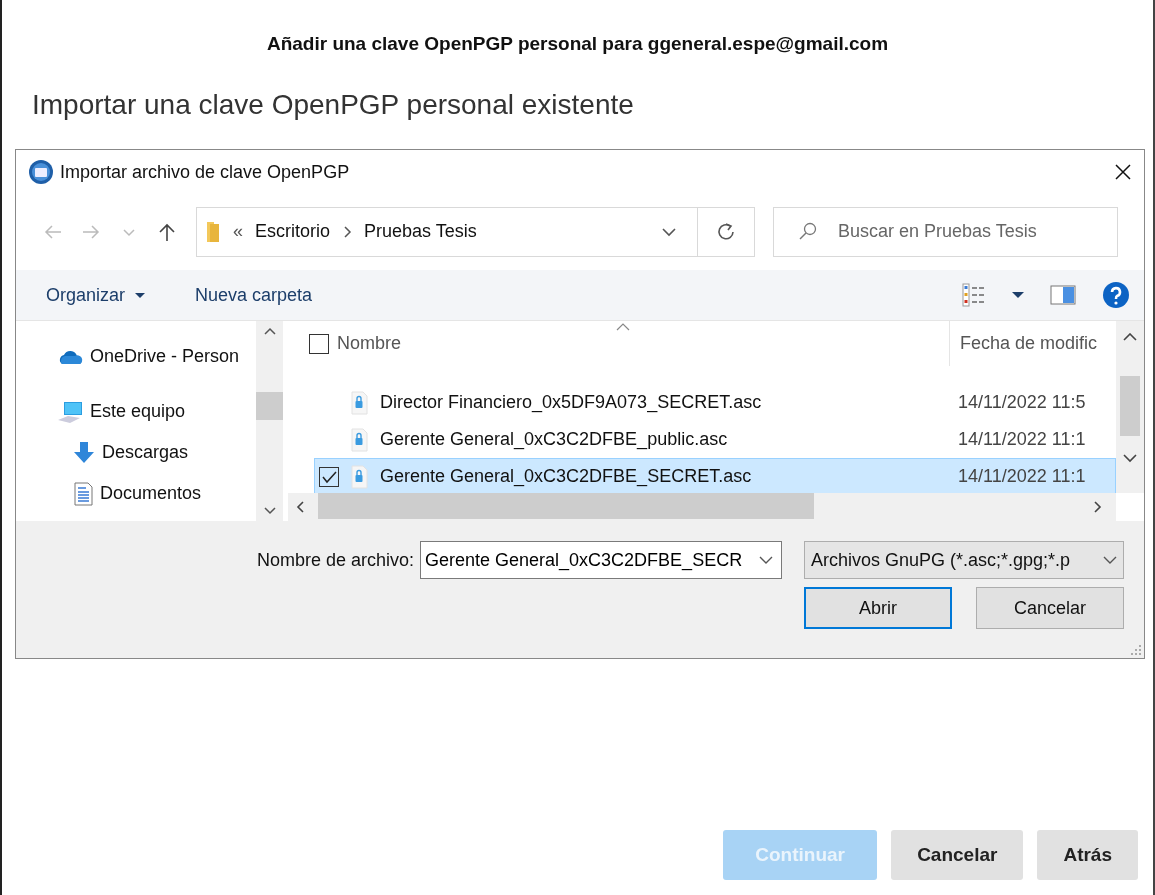 This screenshot has height=895, width=1155. Describe the element at coordinates (420, 231) in the screenshot. I see `breadcrumb-item: Pruebas Tesis` at that location.